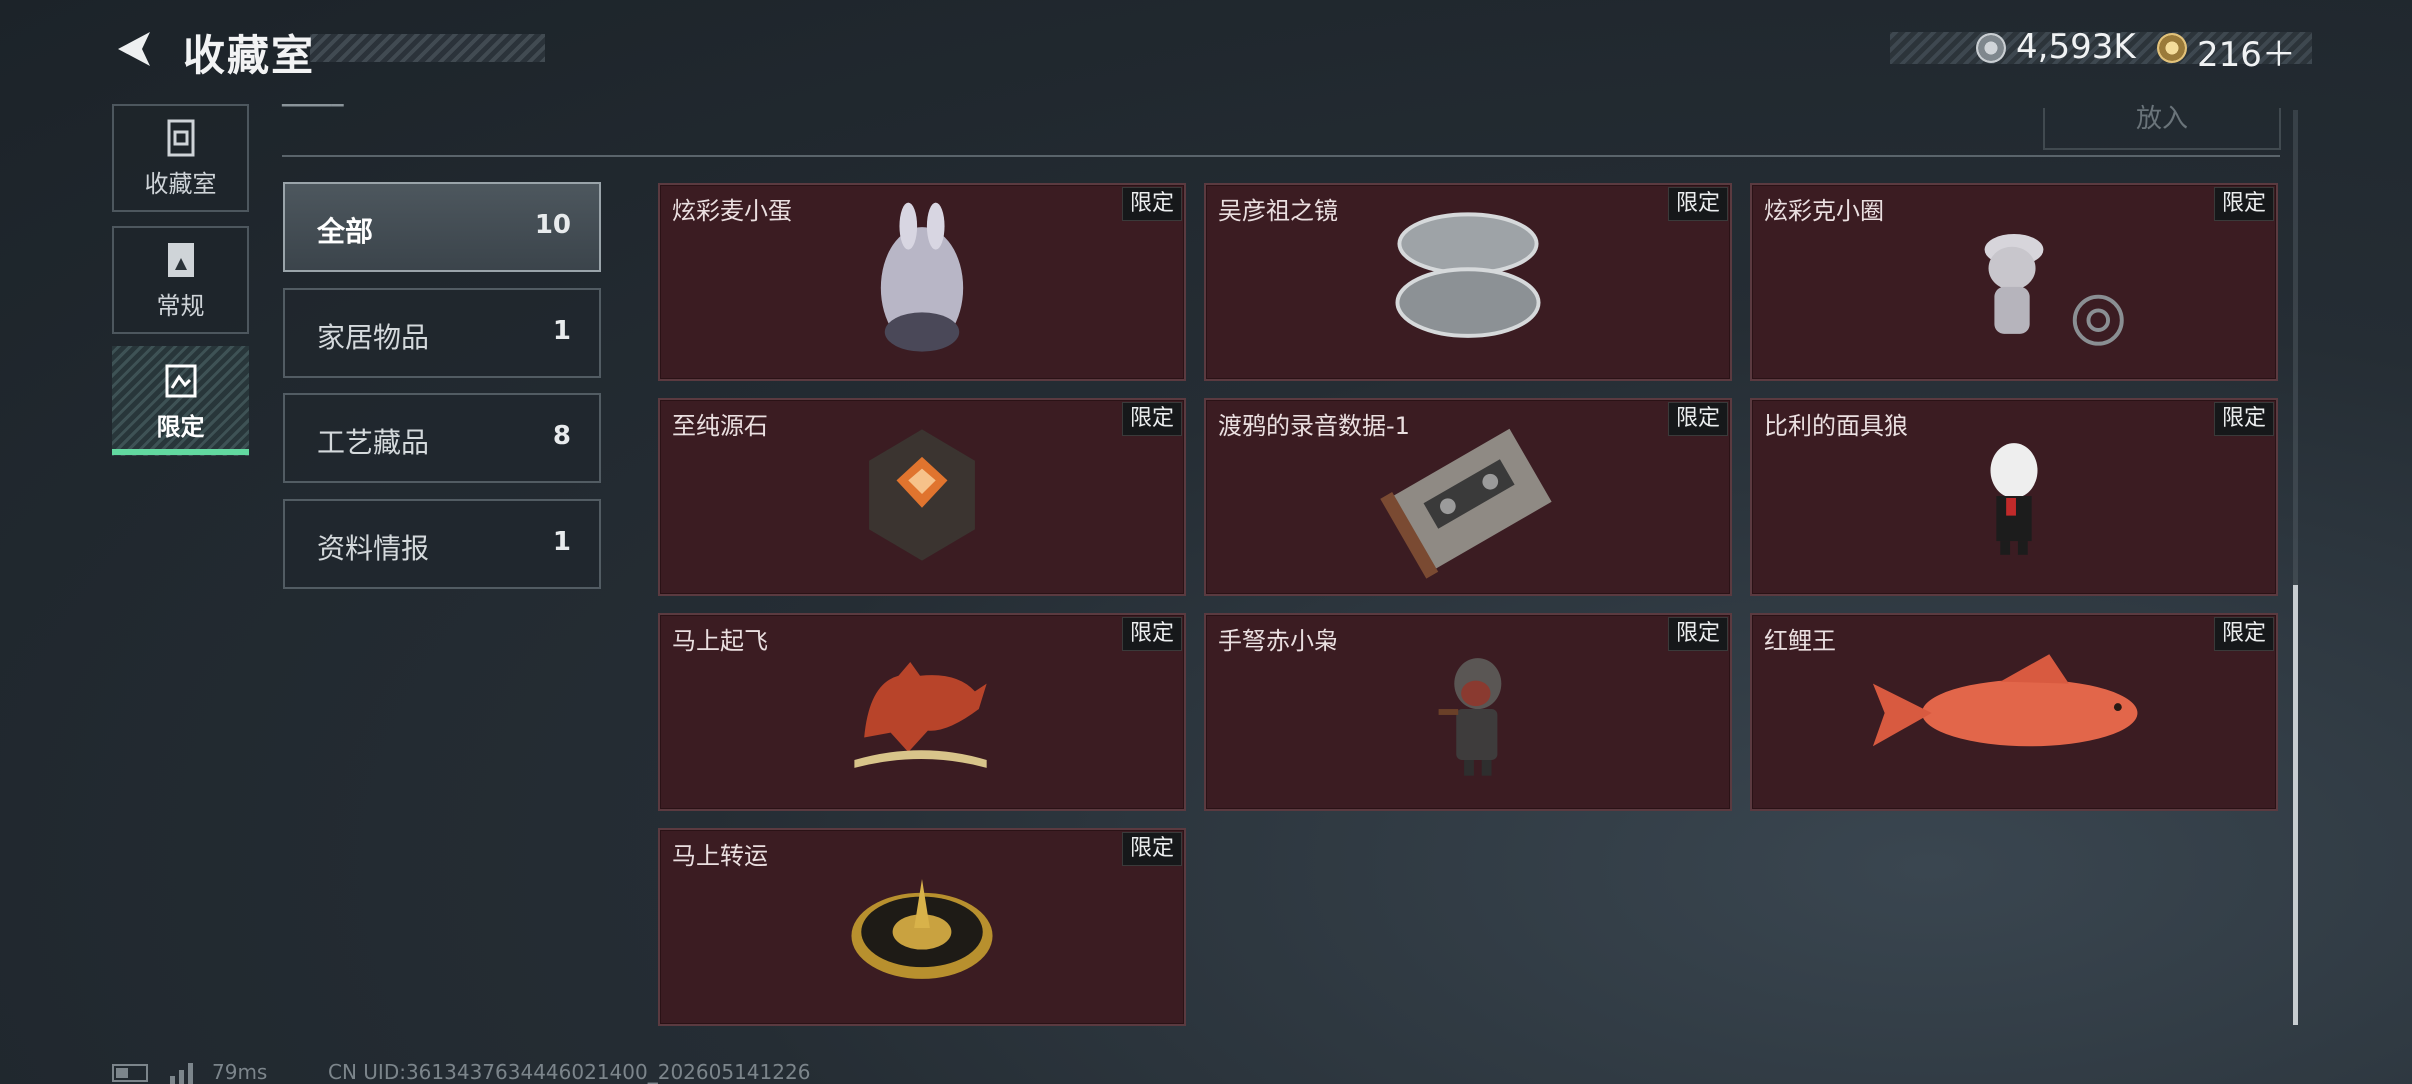 The image size is (2412, 1084). I want to click on clipped-header-text: ▔▔▔▔▔, so click(313, 113).